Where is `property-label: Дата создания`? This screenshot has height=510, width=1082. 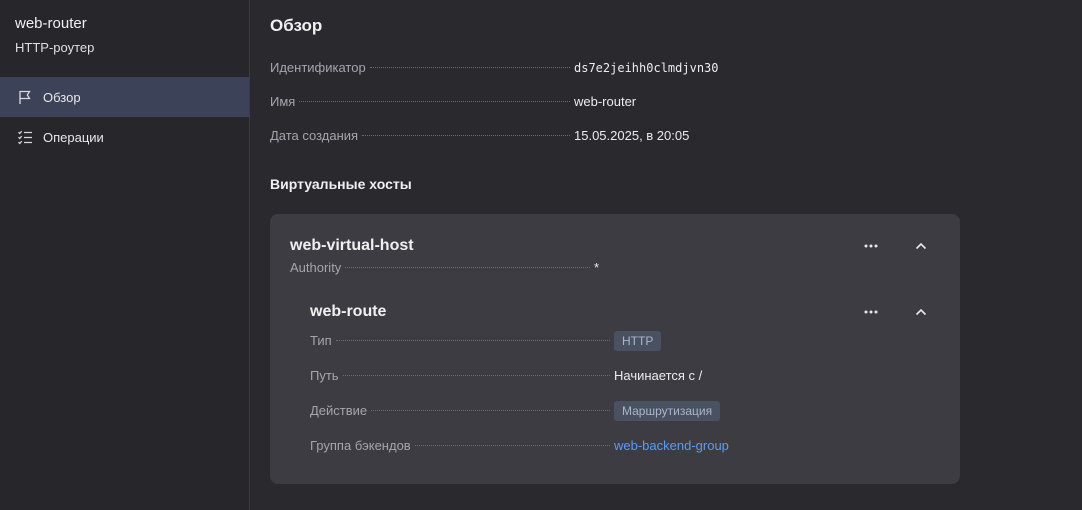
property-label: Дата создания is located at coordinates (314, 135).